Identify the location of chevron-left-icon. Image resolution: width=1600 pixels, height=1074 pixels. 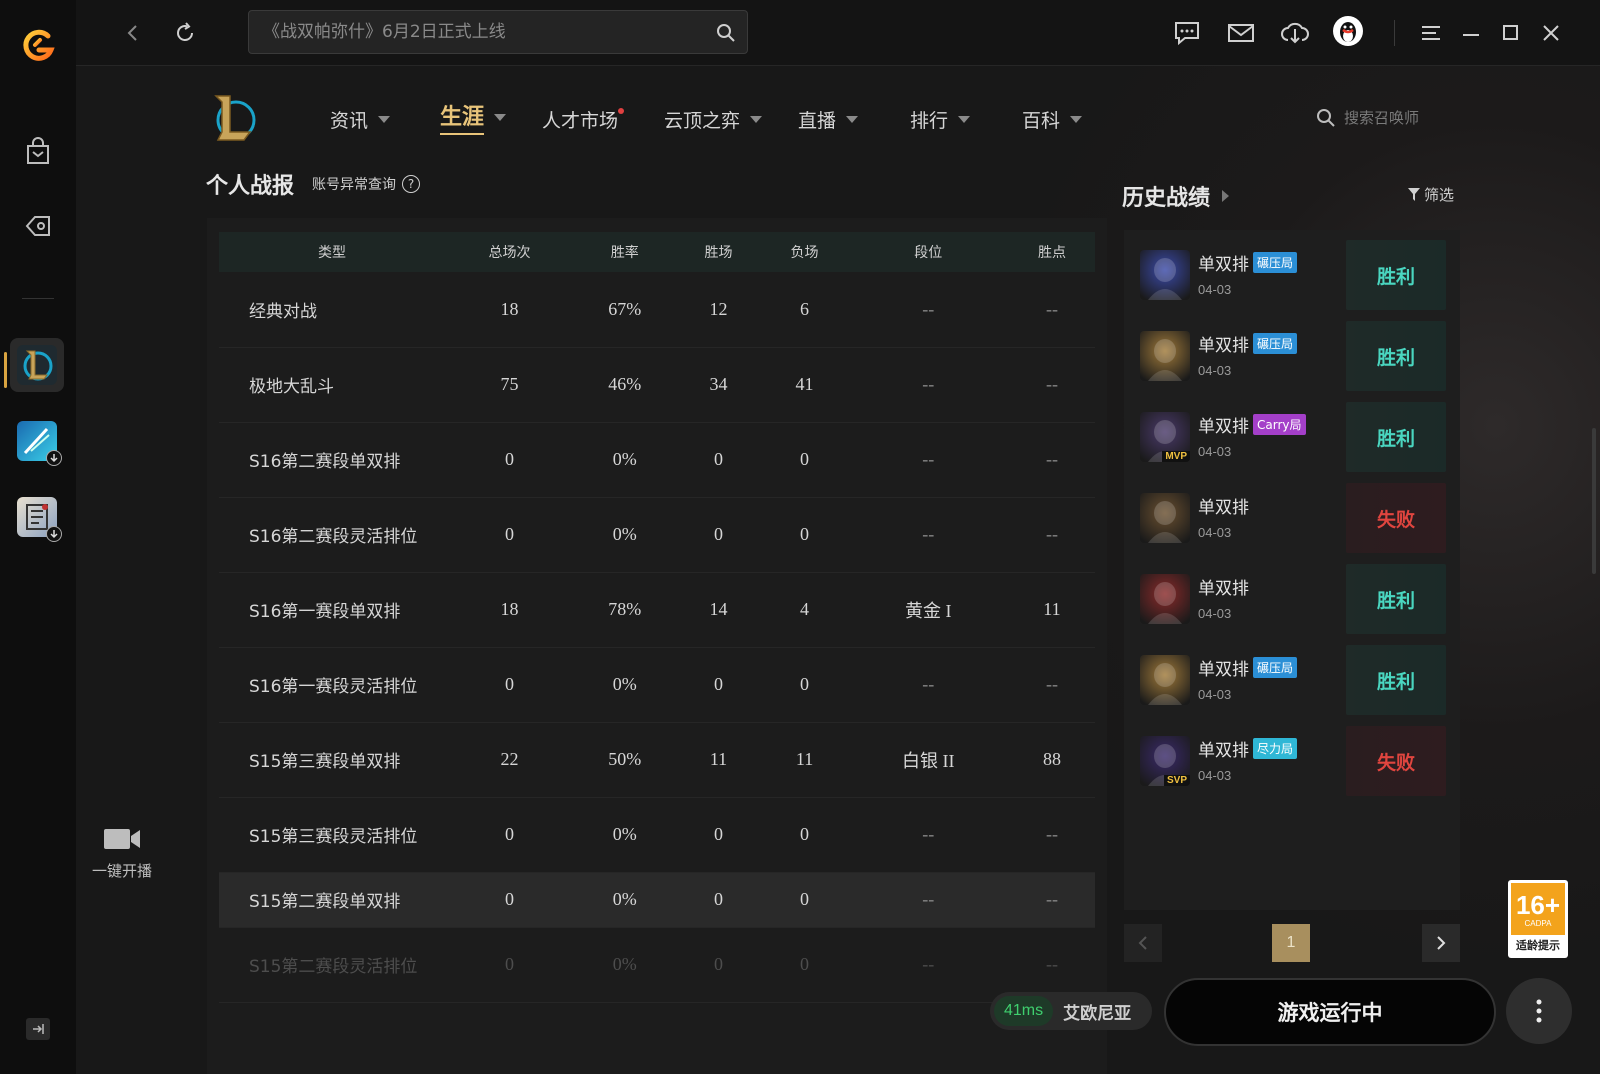
(1142, 943).